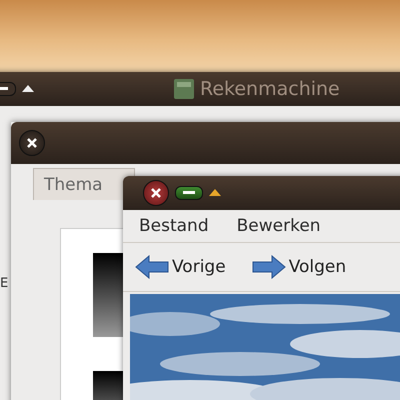 The width and height of the screenshot is (400, 400). What do you see at coordinates (278, 226) in the screenshot?
I see `menu-item: Bewerken` at bounding box center [278, 226].